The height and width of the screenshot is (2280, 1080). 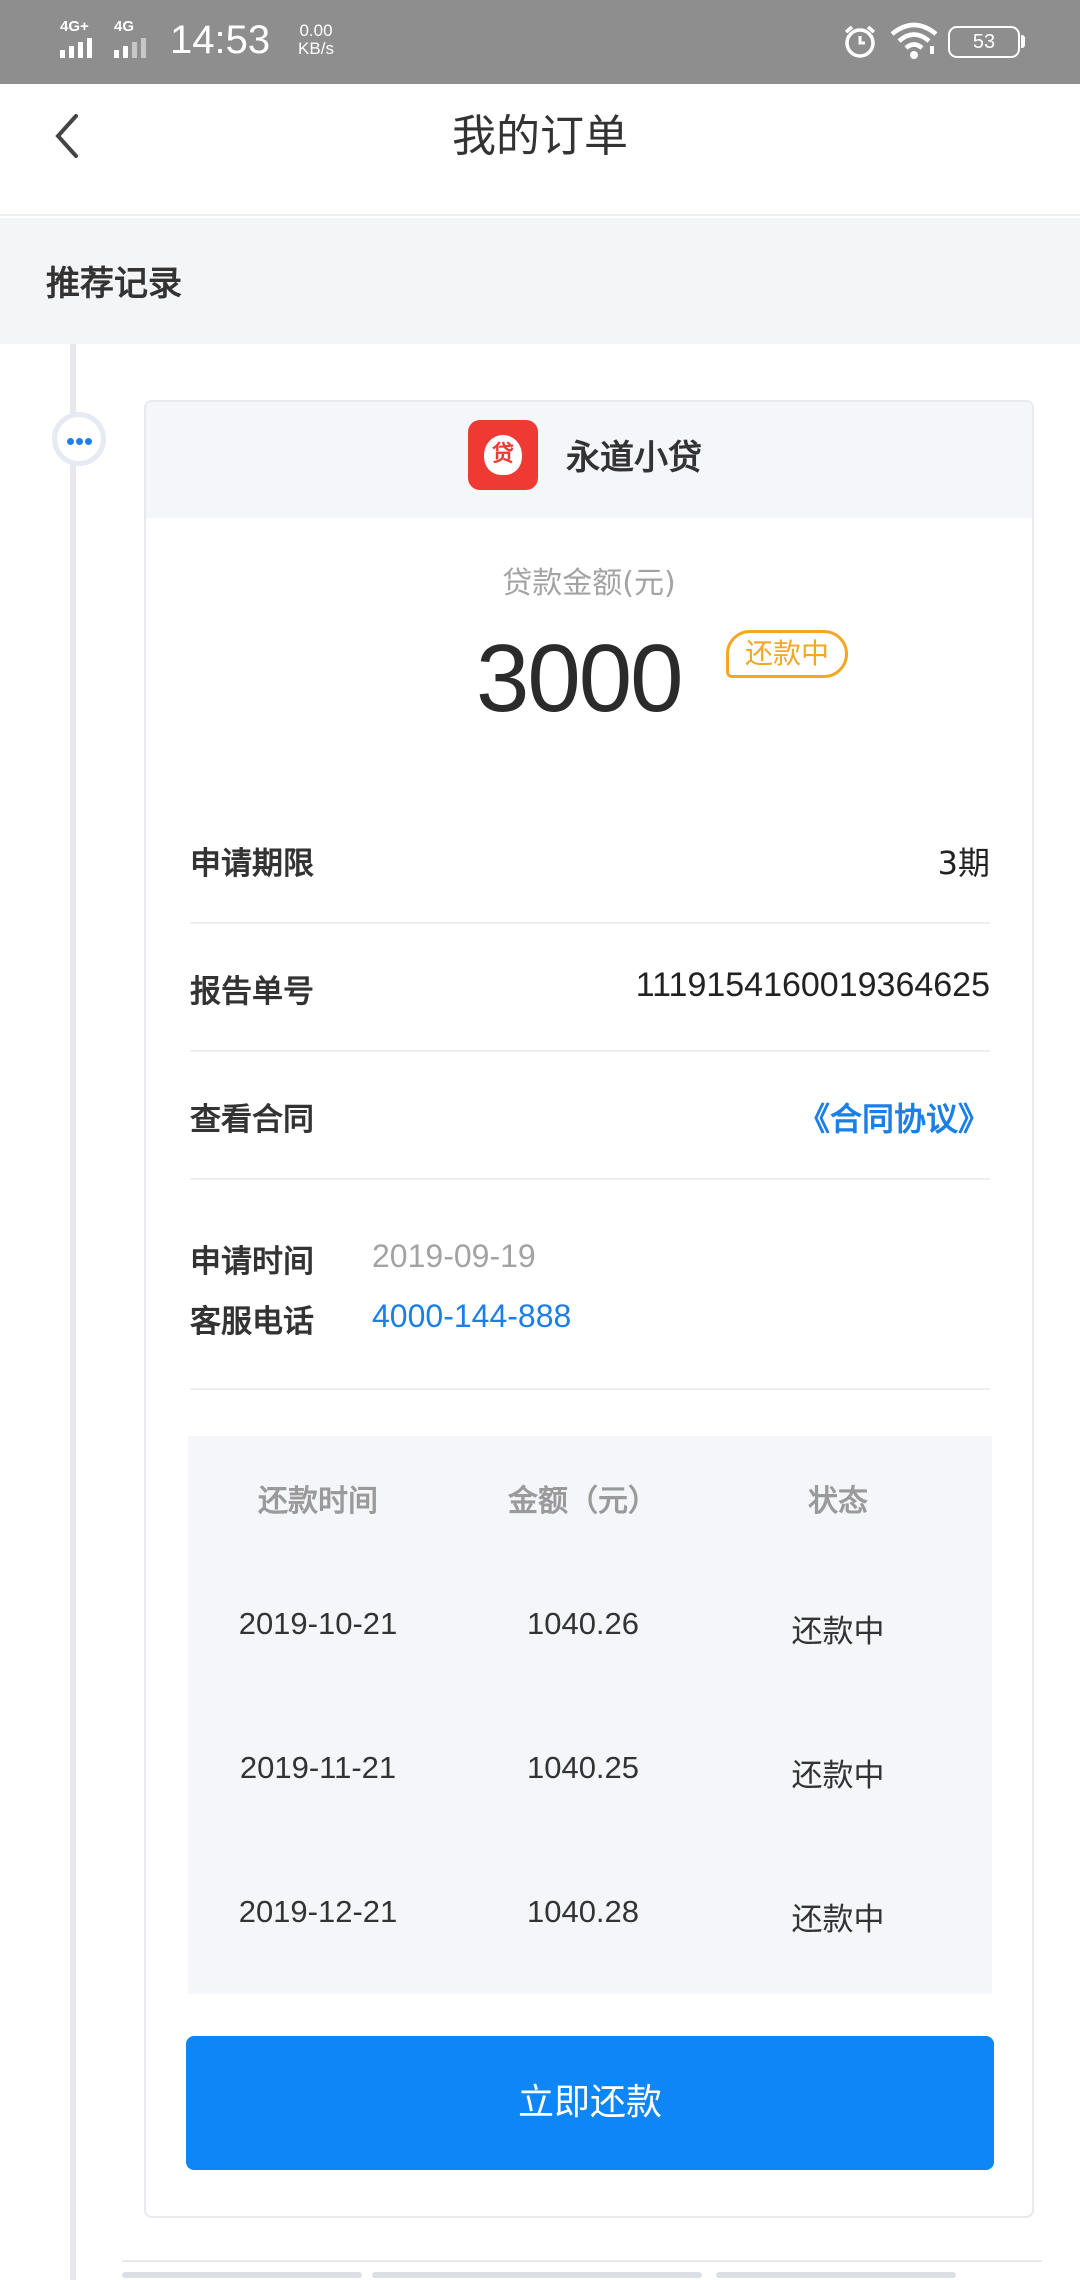 What do you see at coordinates (583, 1623) in the screenshot?
I see `table-cell-amount: 1040.26` at bounding box center [583, 1623].